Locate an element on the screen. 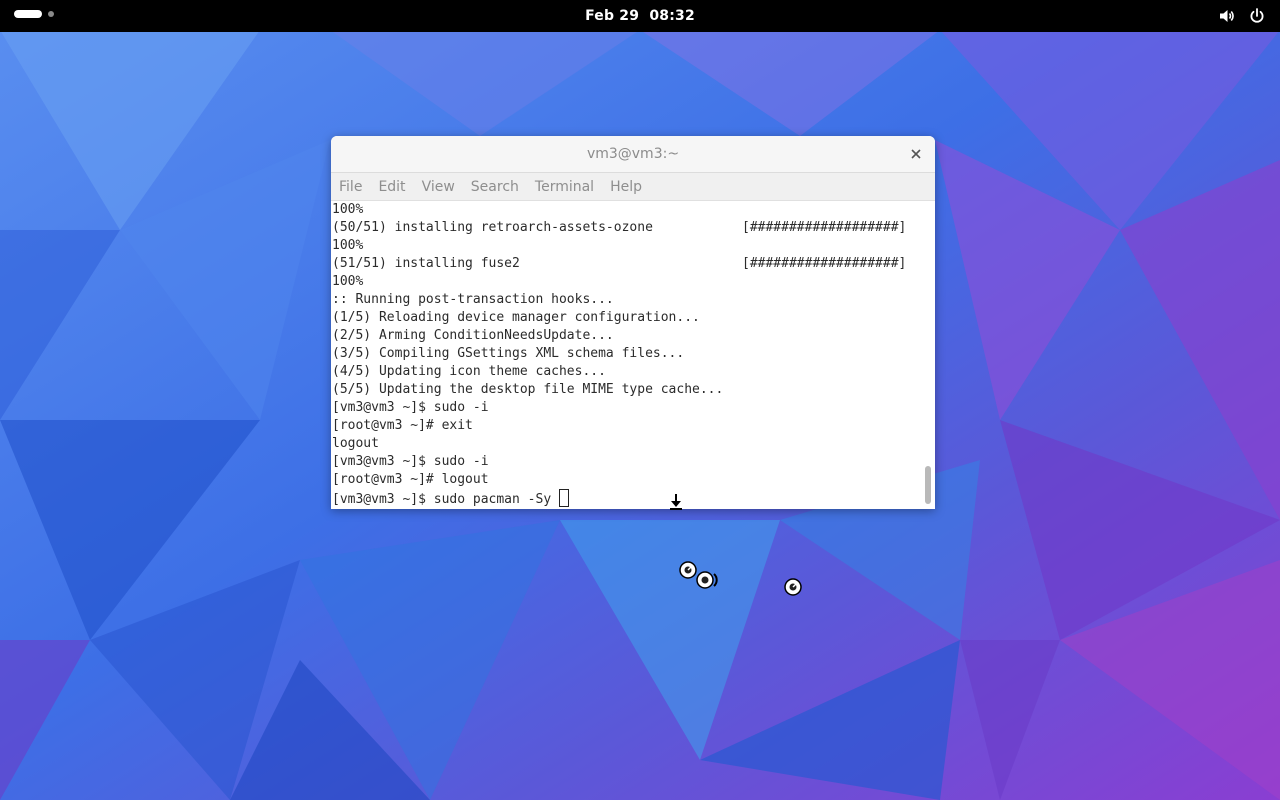 This screenshot has height=800, width=1280. top-bar: Feb 29 08:32 is located at coordinates (640, 16).